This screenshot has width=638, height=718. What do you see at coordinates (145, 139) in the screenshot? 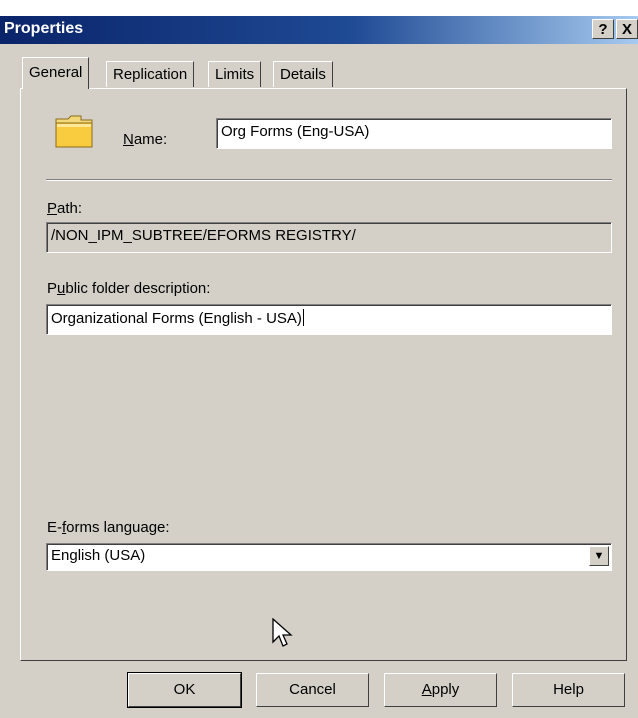
I see `name-label: Name:` at bounding box center [145, 139].